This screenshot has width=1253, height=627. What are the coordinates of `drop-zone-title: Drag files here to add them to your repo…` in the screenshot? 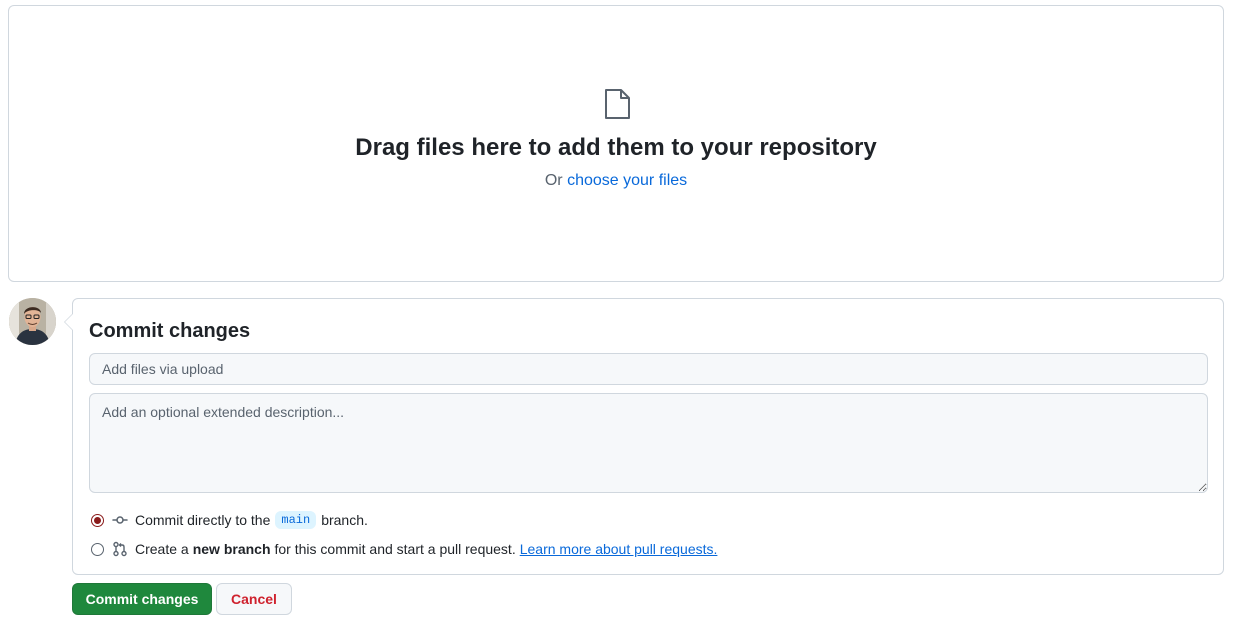 It's located at (616, 147).